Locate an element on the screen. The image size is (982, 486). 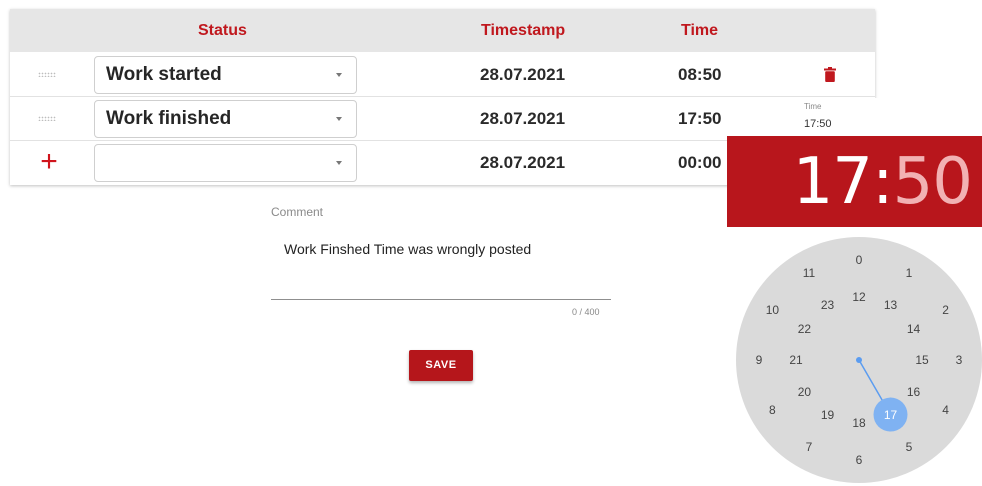
time-cell: 00:00 is located at coordinates (699, 162).